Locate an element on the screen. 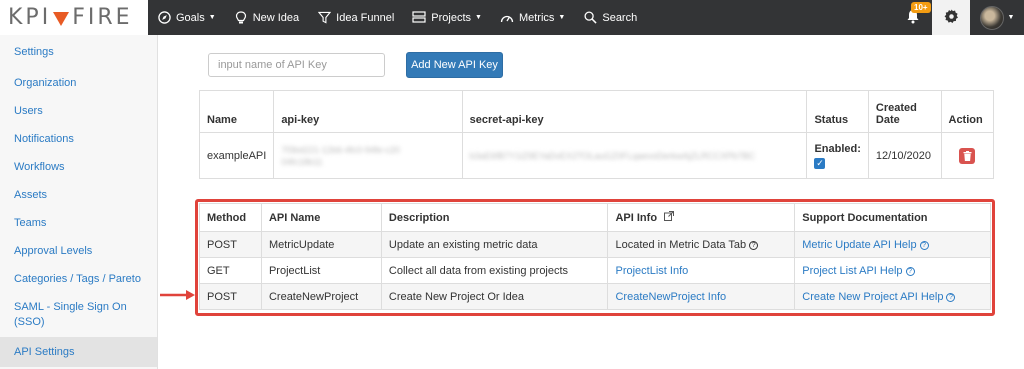 The image size is (1024, 369). user-menu: ▼ is located at coordinates (997, 17).